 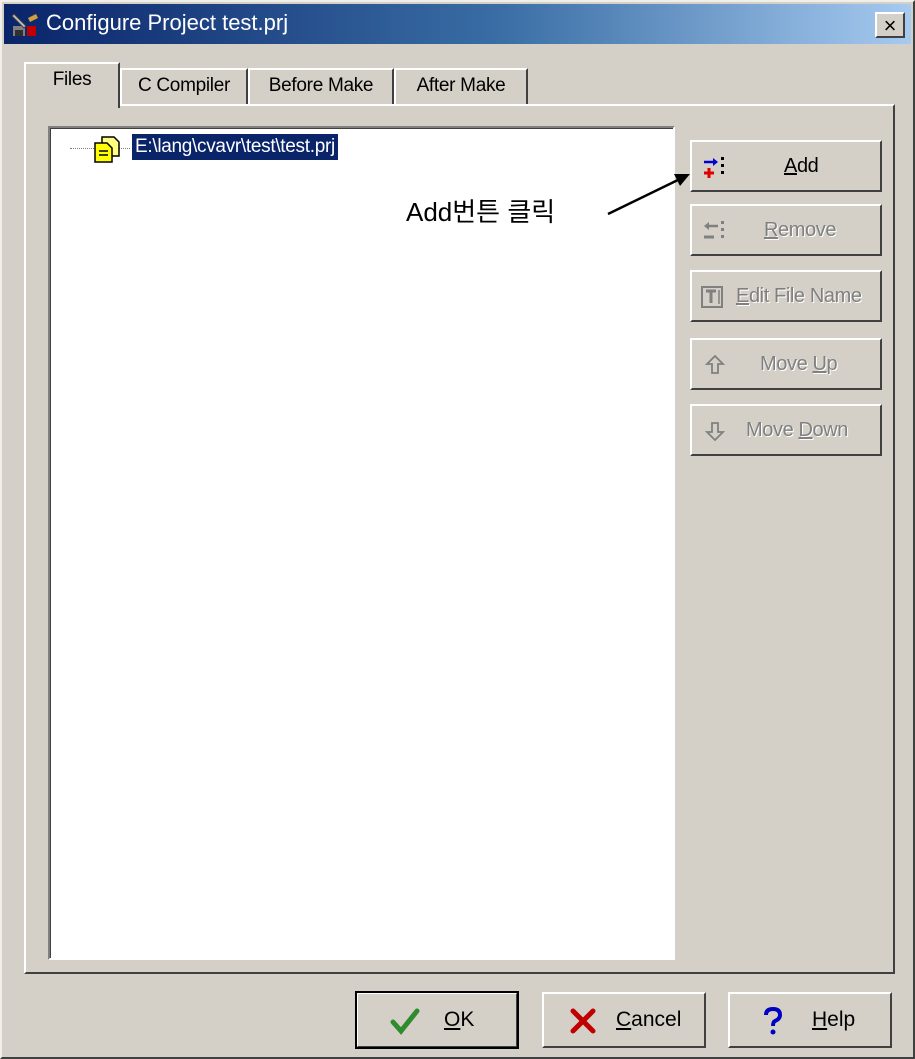 I want to click on add-button: Add, so click(x=786, y=166).